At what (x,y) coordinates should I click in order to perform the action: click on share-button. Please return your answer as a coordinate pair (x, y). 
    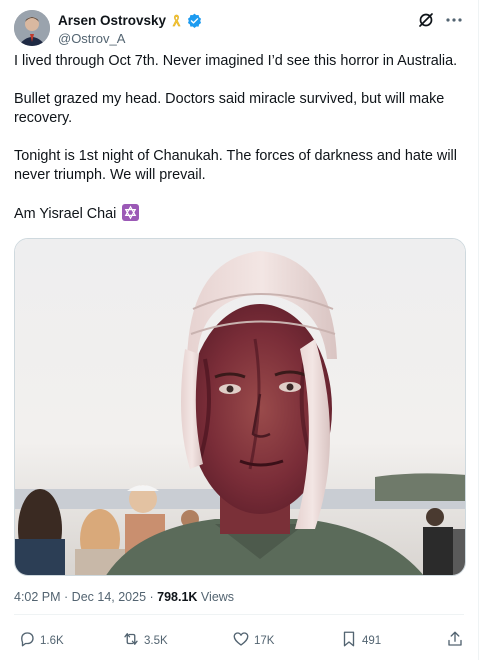
    Looking at the image, I should click on (455, 640).